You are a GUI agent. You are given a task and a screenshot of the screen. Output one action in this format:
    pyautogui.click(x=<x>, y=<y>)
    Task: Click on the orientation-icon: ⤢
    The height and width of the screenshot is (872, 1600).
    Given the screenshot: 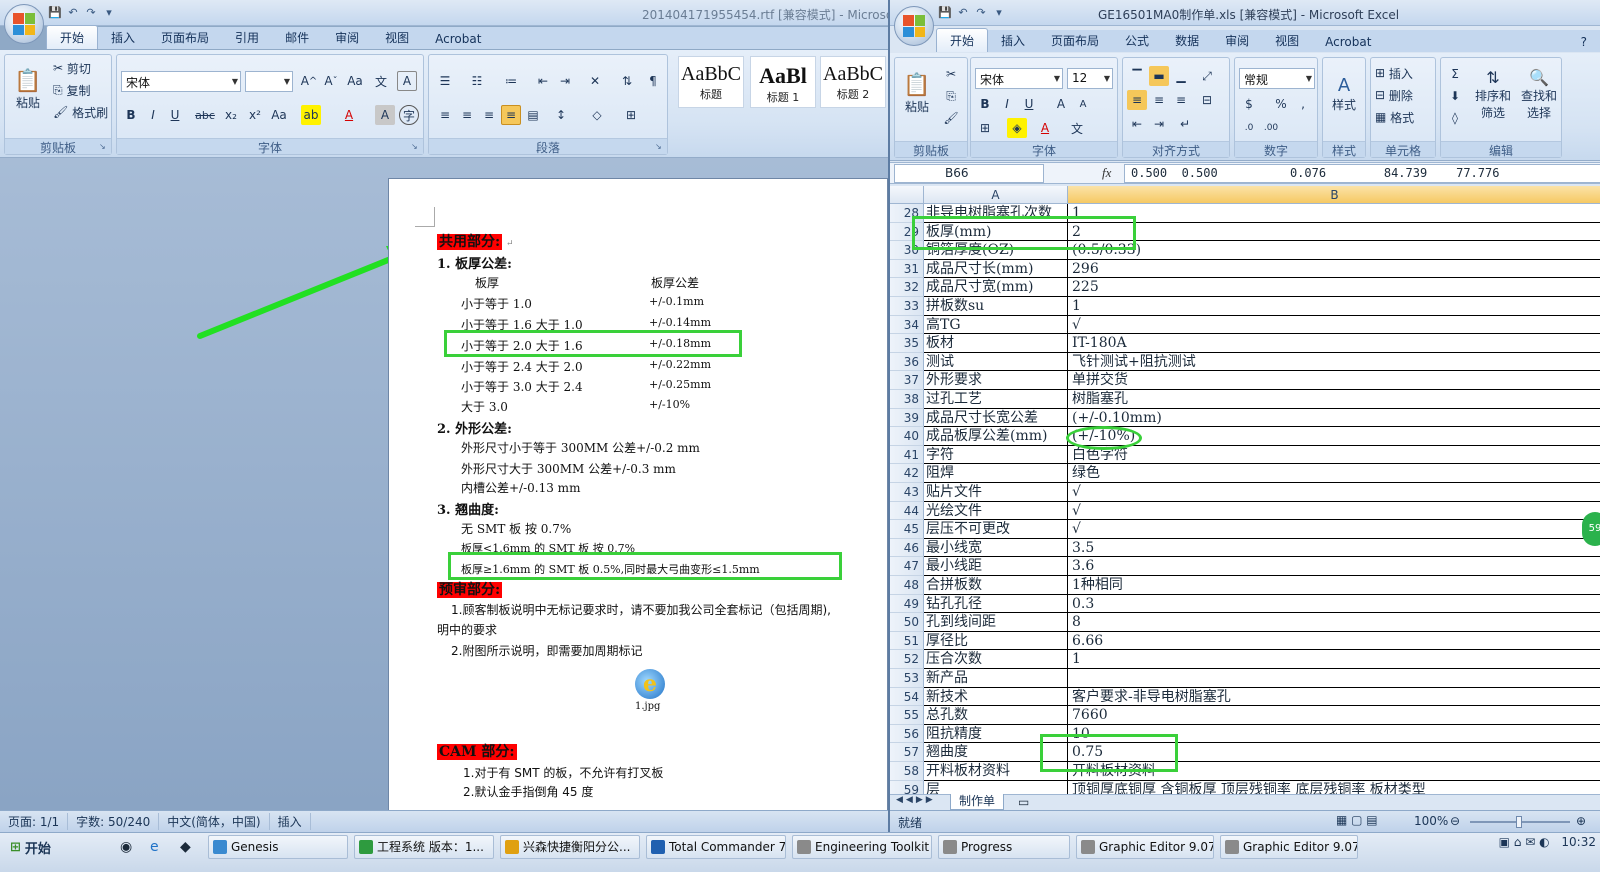 What is the action you would take?
    pyautogui.click(x=1207, y=76)
    